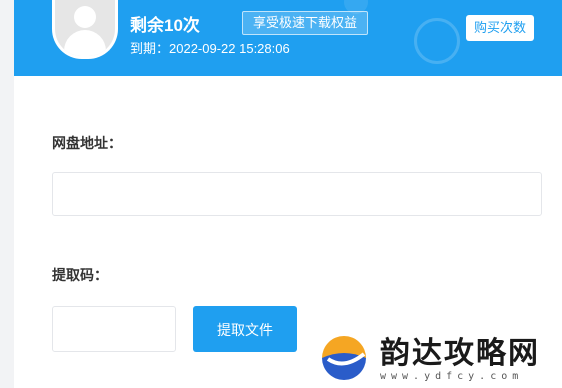  I want to click on avatar, so click(85, 29).